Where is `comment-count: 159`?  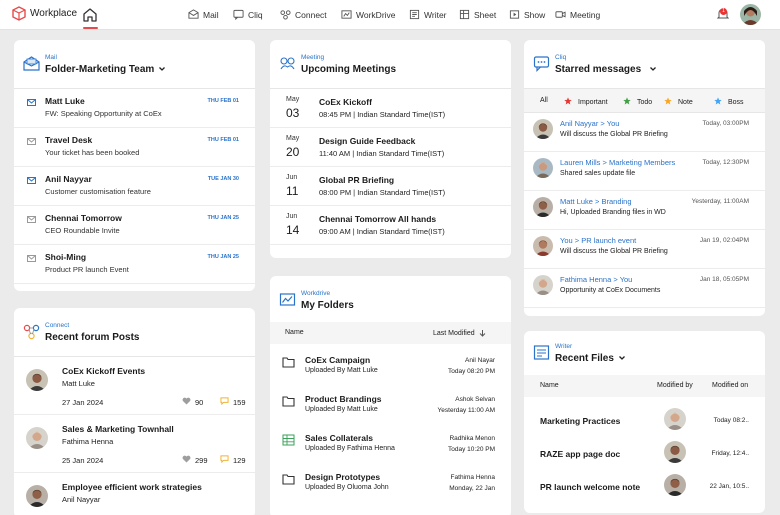
comment-count: 159 is located at coordinates (239, 402).